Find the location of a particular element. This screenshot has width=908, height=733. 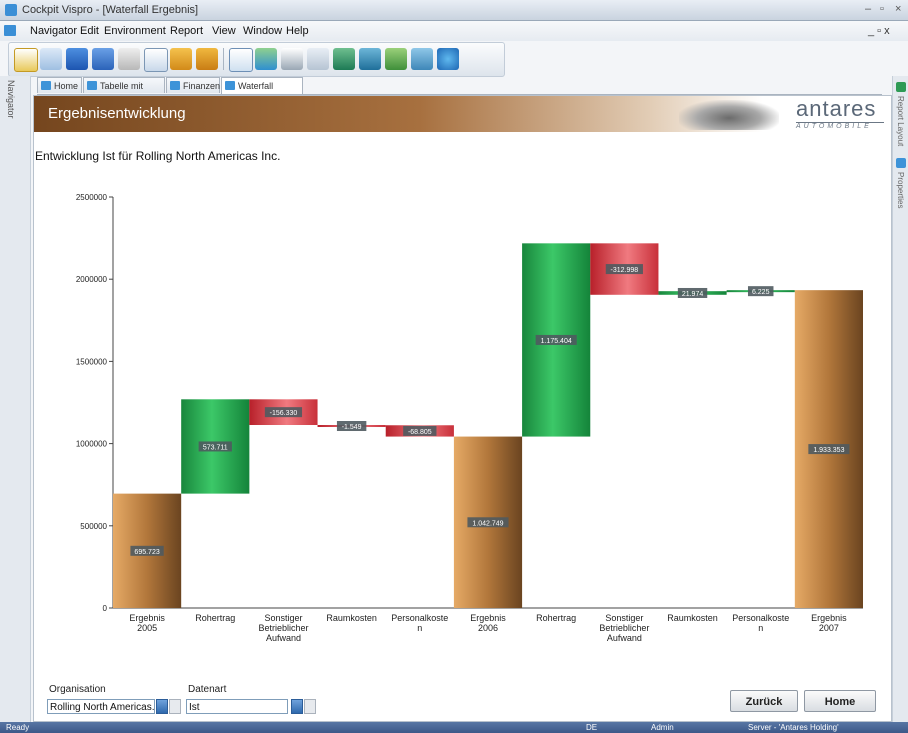

value-label: 573.711 is located at coordinates (215, 447).